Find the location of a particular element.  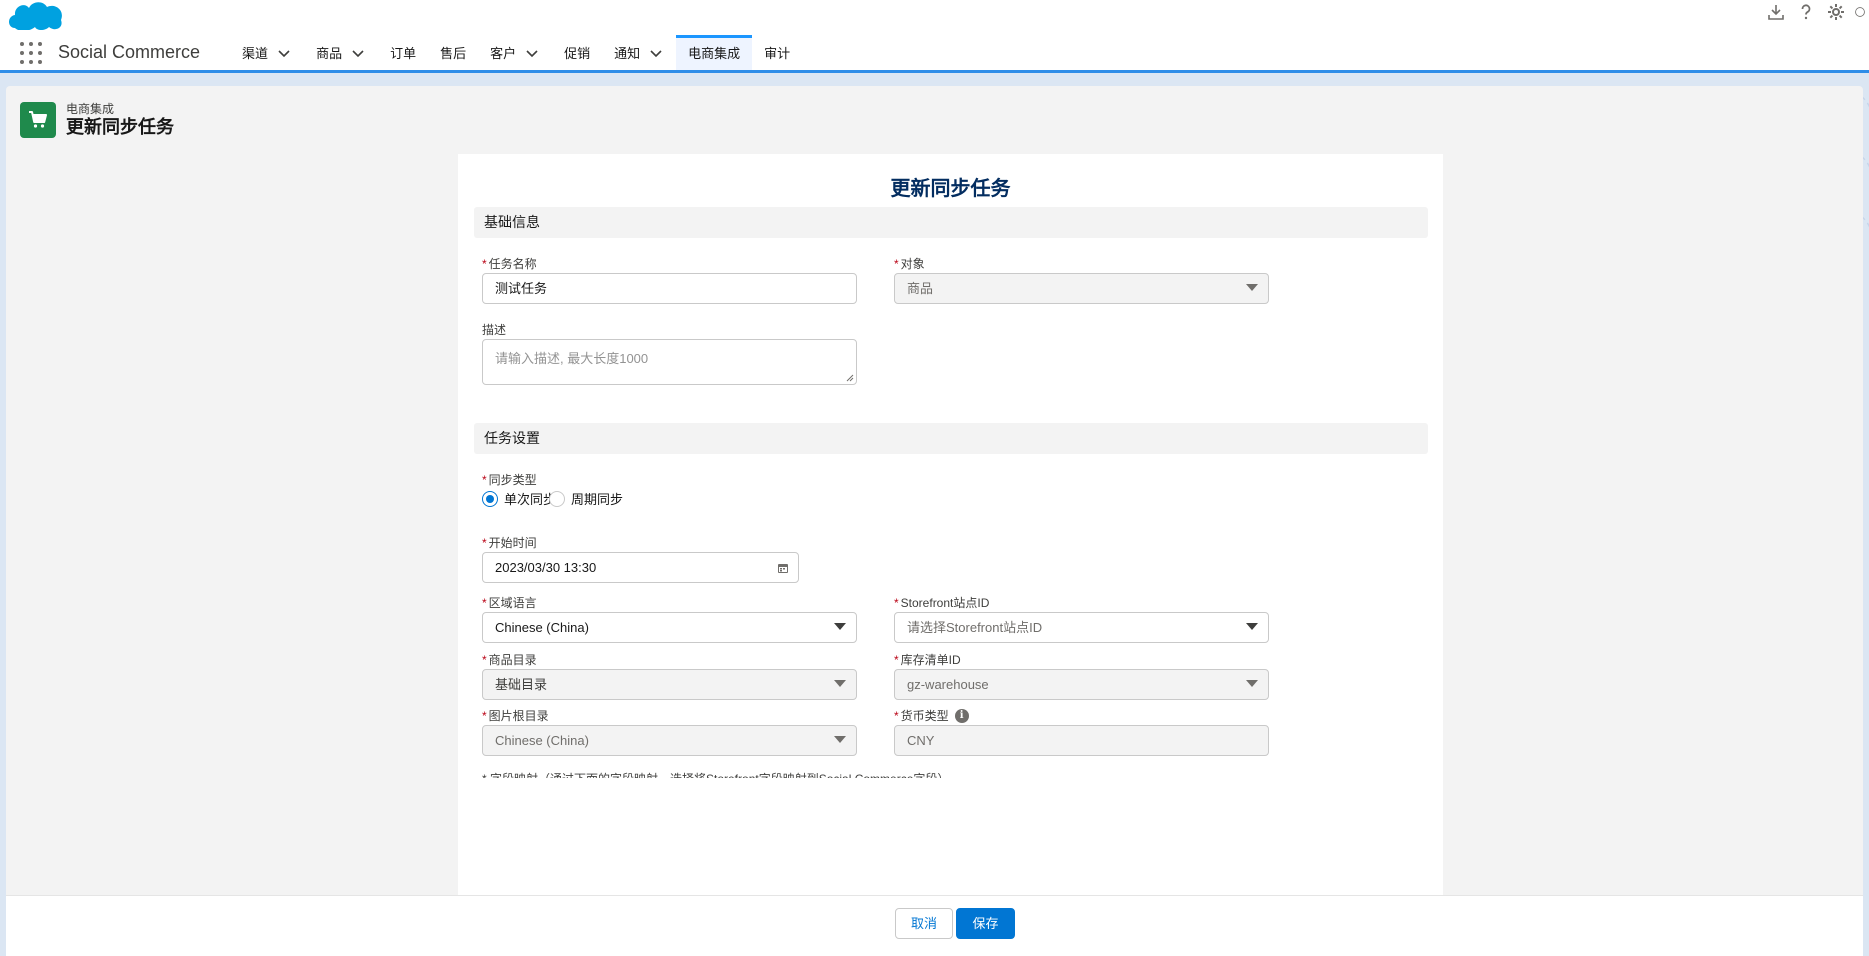

app-nav-bar: Social Commerce 渠道 商品 订单 售后 客户 促销 通知 电商集成 审计 is located at coordinates (401, 52).